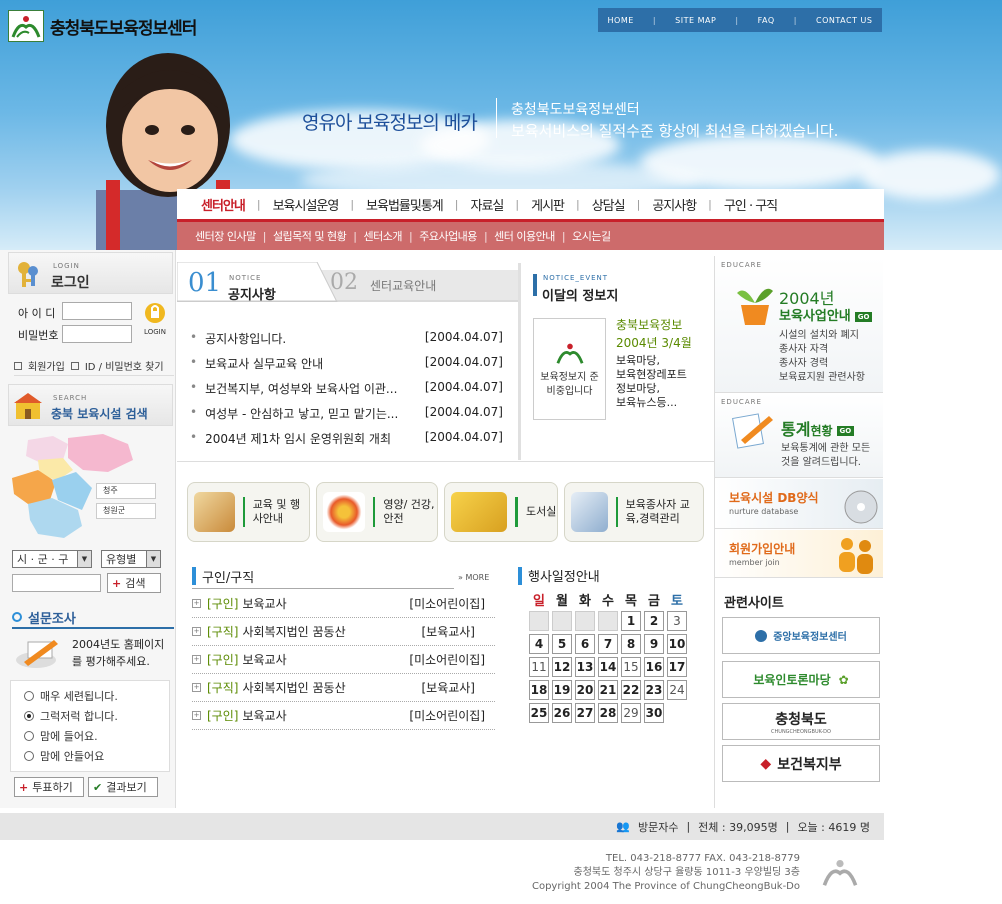  What do you see at coordinates (346, 438) in the screenshot?
I see `notice-item: 2004년 제1차 임시 운영위원회 개최 [2004.04.07]` at bounding box center [346, 438].